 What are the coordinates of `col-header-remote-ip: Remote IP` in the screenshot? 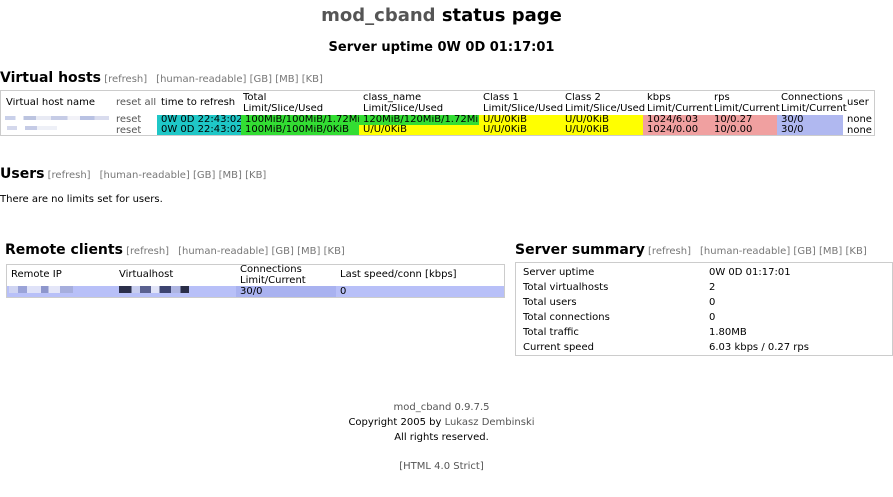 It's located at (36, 274).